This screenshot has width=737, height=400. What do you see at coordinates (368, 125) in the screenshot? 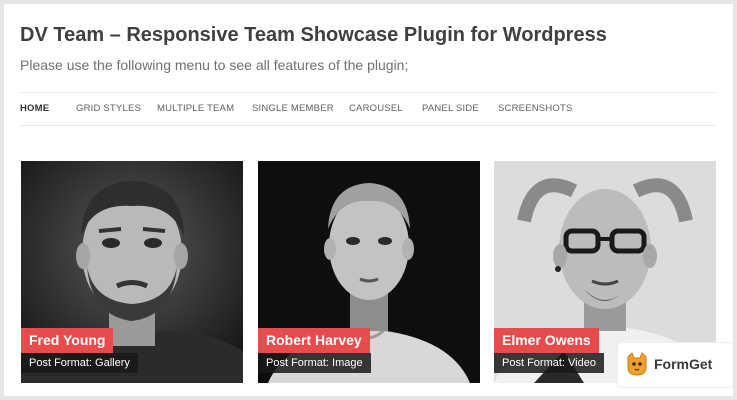
I see `nav-bottom-divider` at bounding box center [368, 125].